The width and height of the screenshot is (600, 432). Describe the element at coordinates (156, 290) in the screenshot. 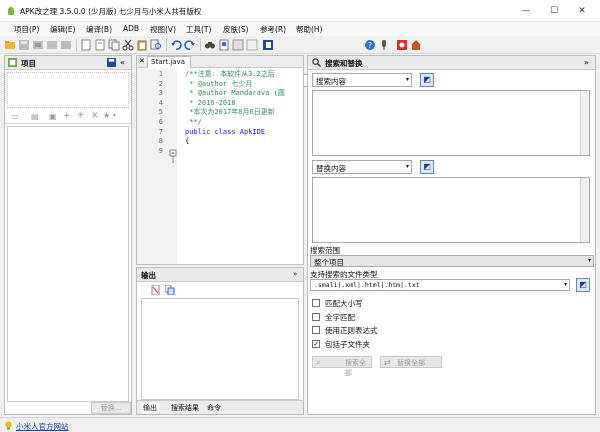

I see `clear-output-icon` at that location.